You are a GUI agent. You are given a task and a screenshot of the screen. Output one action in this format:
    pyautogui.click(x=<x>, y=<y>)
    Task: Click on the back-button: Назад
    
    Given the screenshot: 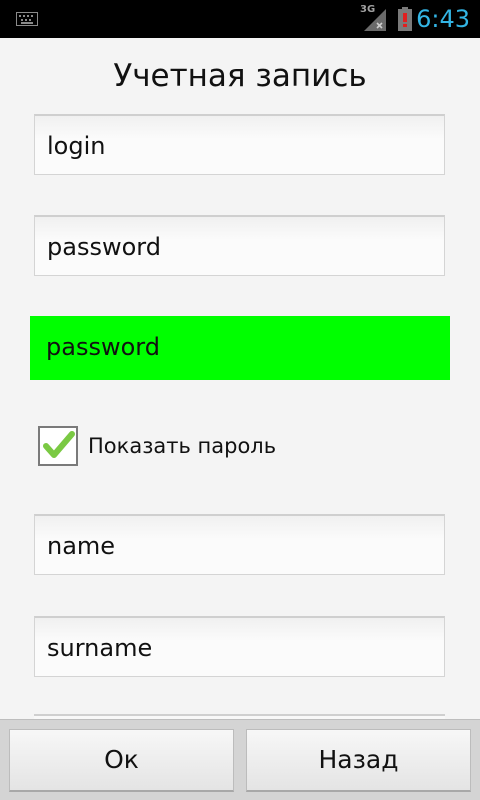 What is the action you would take?
    pyautogui.click(x=358, y=760)
    